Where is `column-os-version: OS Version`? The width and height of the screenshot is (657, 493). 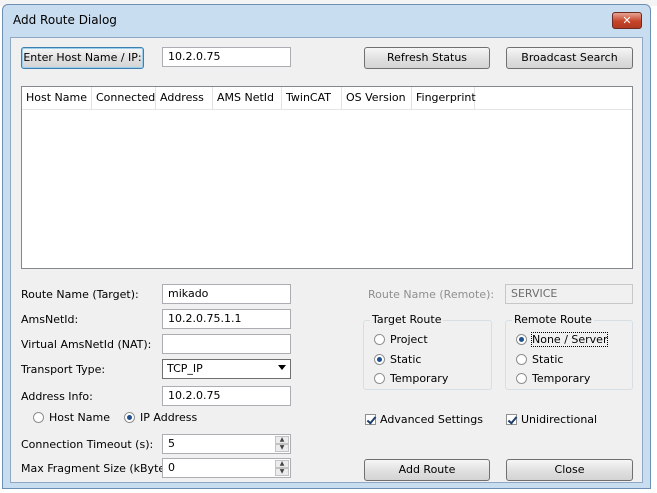
column-os-version: OS Version is located at coordinates (377, 98).